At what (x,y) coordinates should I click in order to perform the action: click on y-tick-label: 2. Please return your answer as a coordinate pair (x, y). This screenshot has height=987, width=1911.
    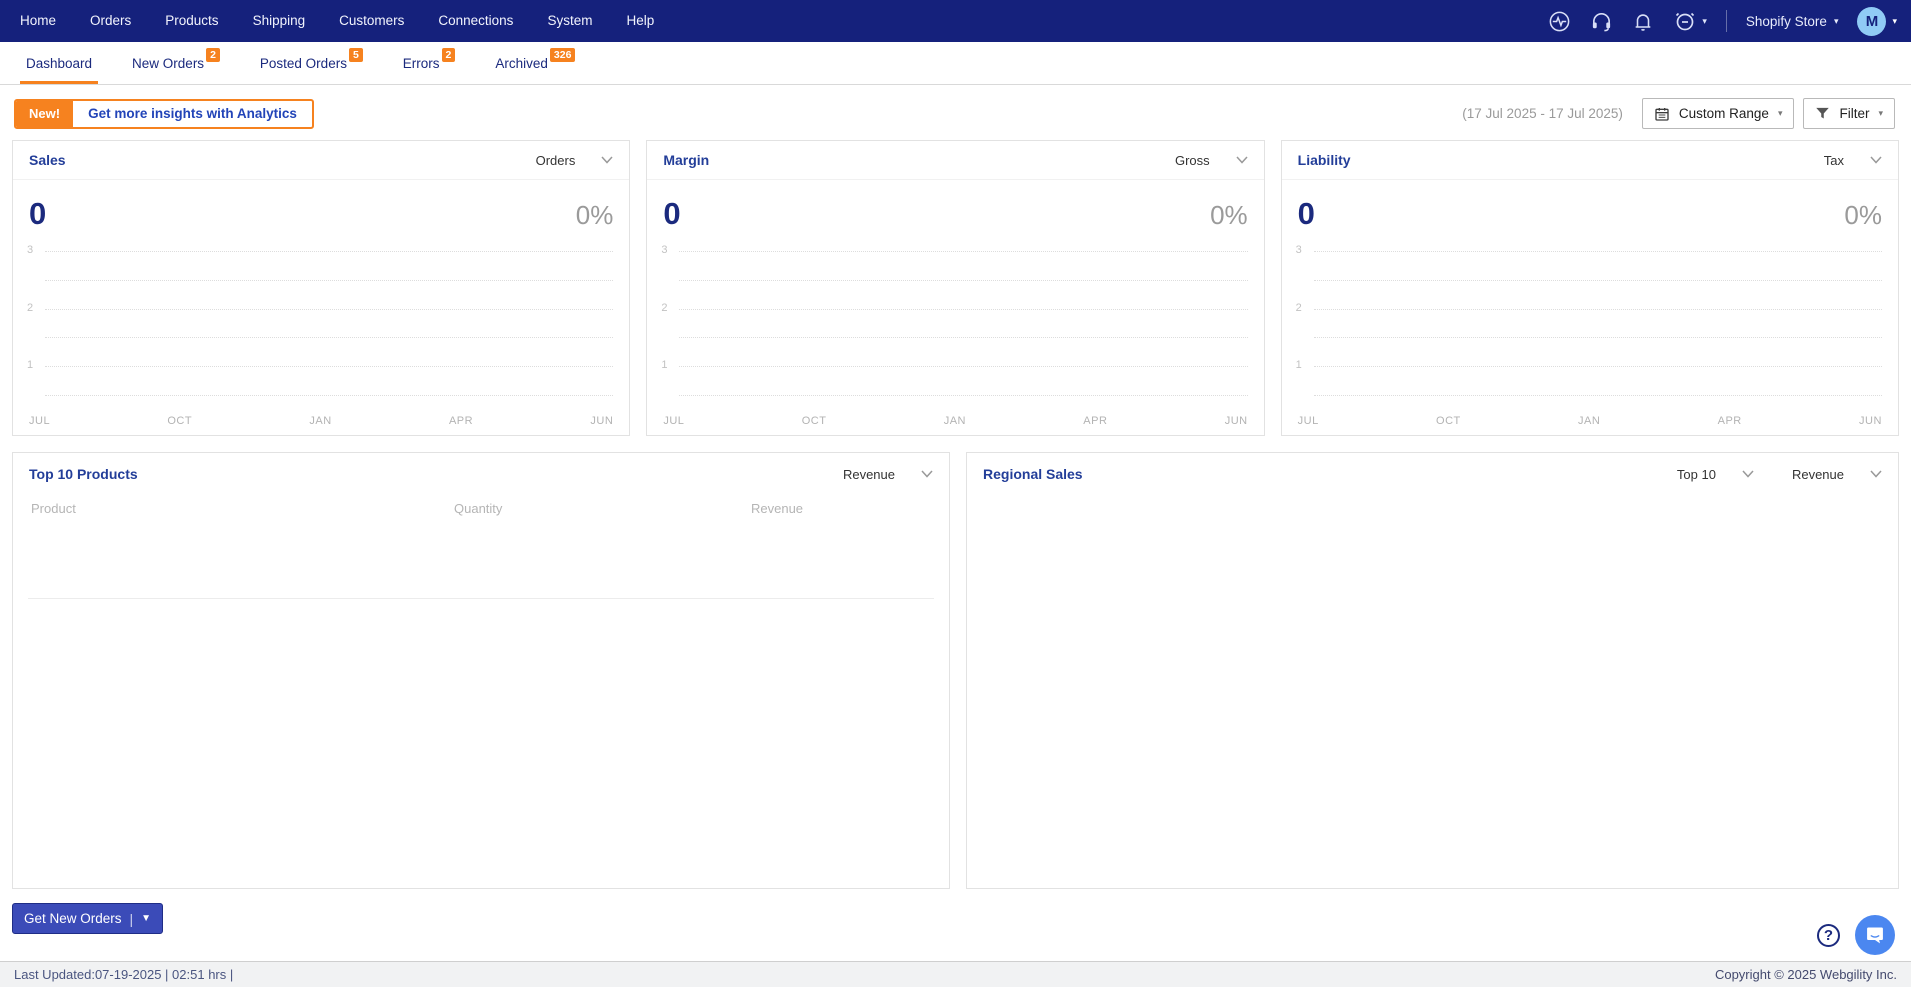
    Looking at the image, I should click on (664, 307).